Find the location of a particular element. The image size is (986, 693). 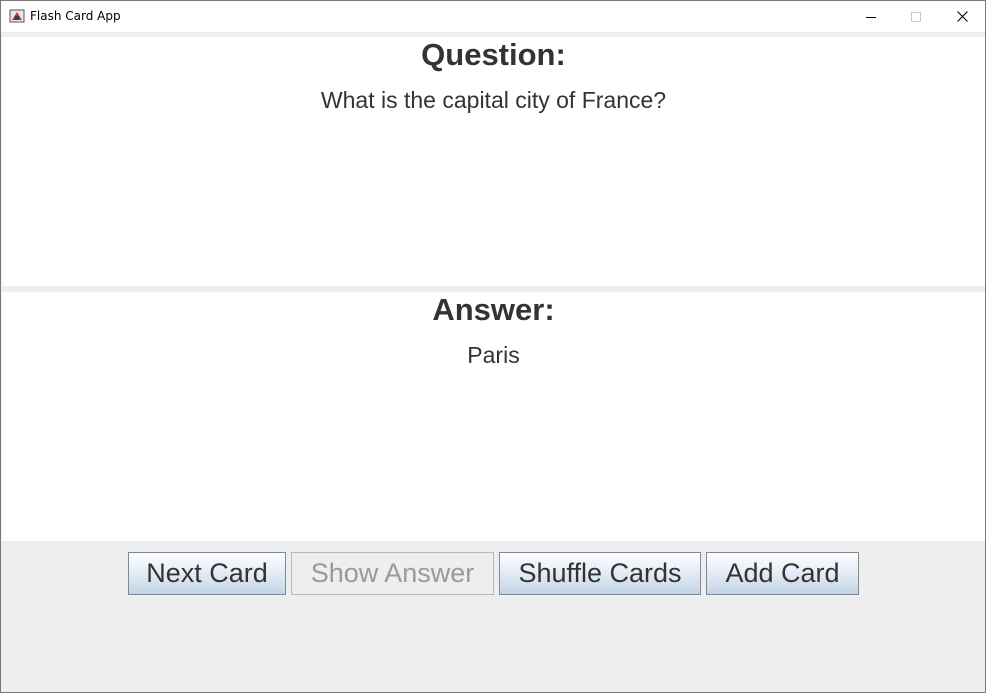

close-button is located at coordinates (962, 16).